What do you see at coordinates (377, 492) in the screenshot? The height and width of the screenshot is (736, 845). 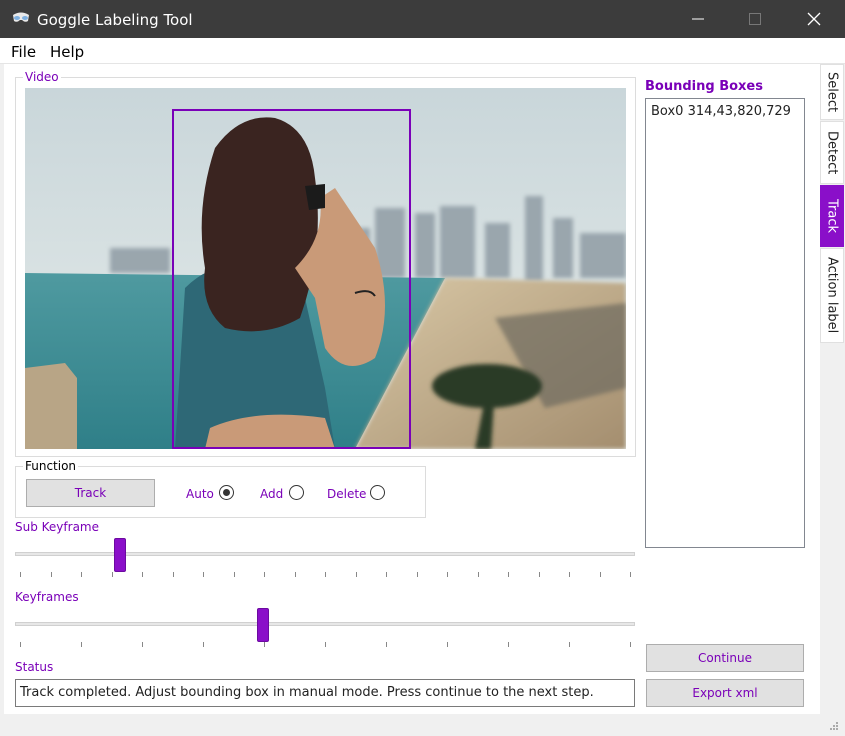 I see `radio-delete` at bounding box center [377, 492].